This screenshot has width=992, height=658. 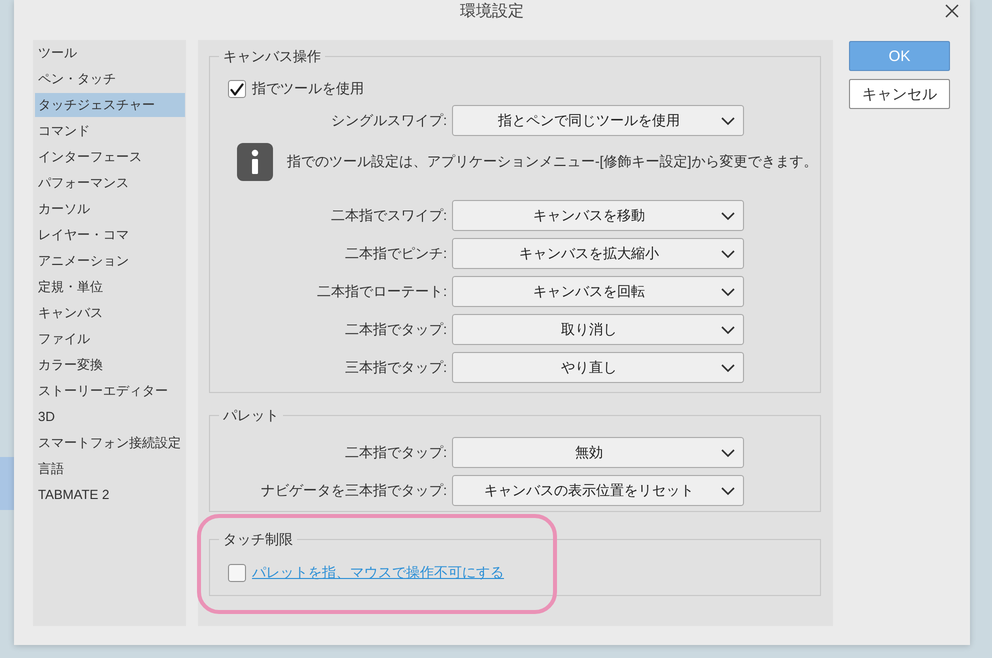 What do you see at coordinates (110, 313) in the screenshot?
I see `sidebar-item: キャンバス` at bounding box center [110, 313].